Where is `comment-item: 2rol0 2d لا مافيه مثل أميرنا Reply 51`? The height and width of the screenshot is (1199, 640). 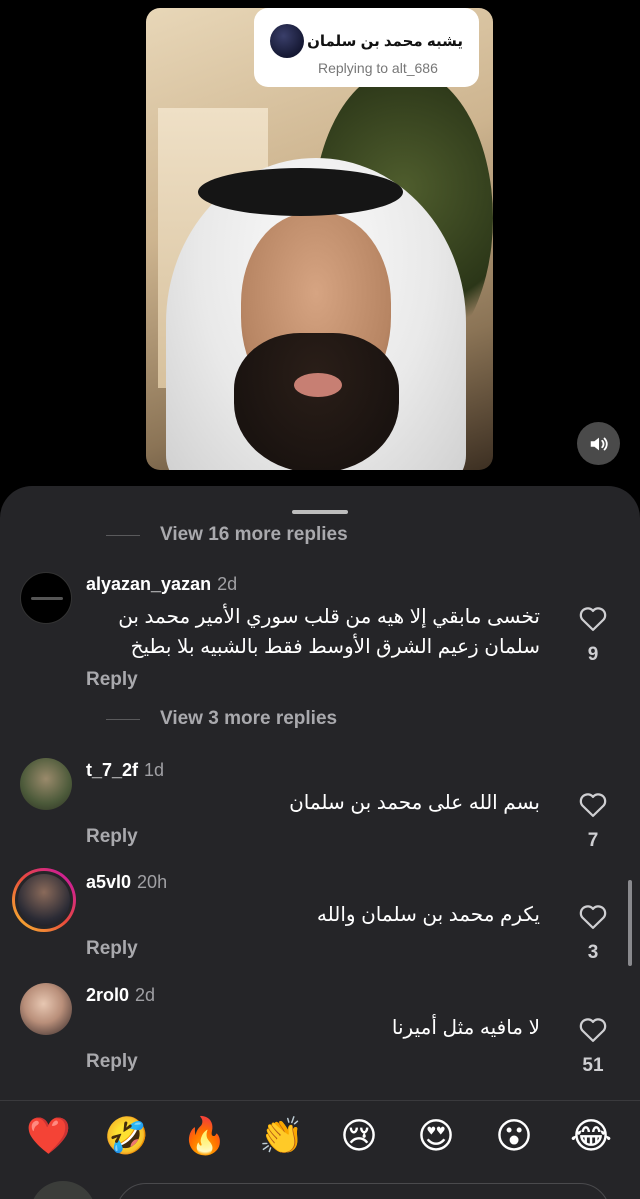 comment-item: 2rol0 2d لا مافيه مثل أميرنا Reply 51 is located at coordinates (320, 1033).